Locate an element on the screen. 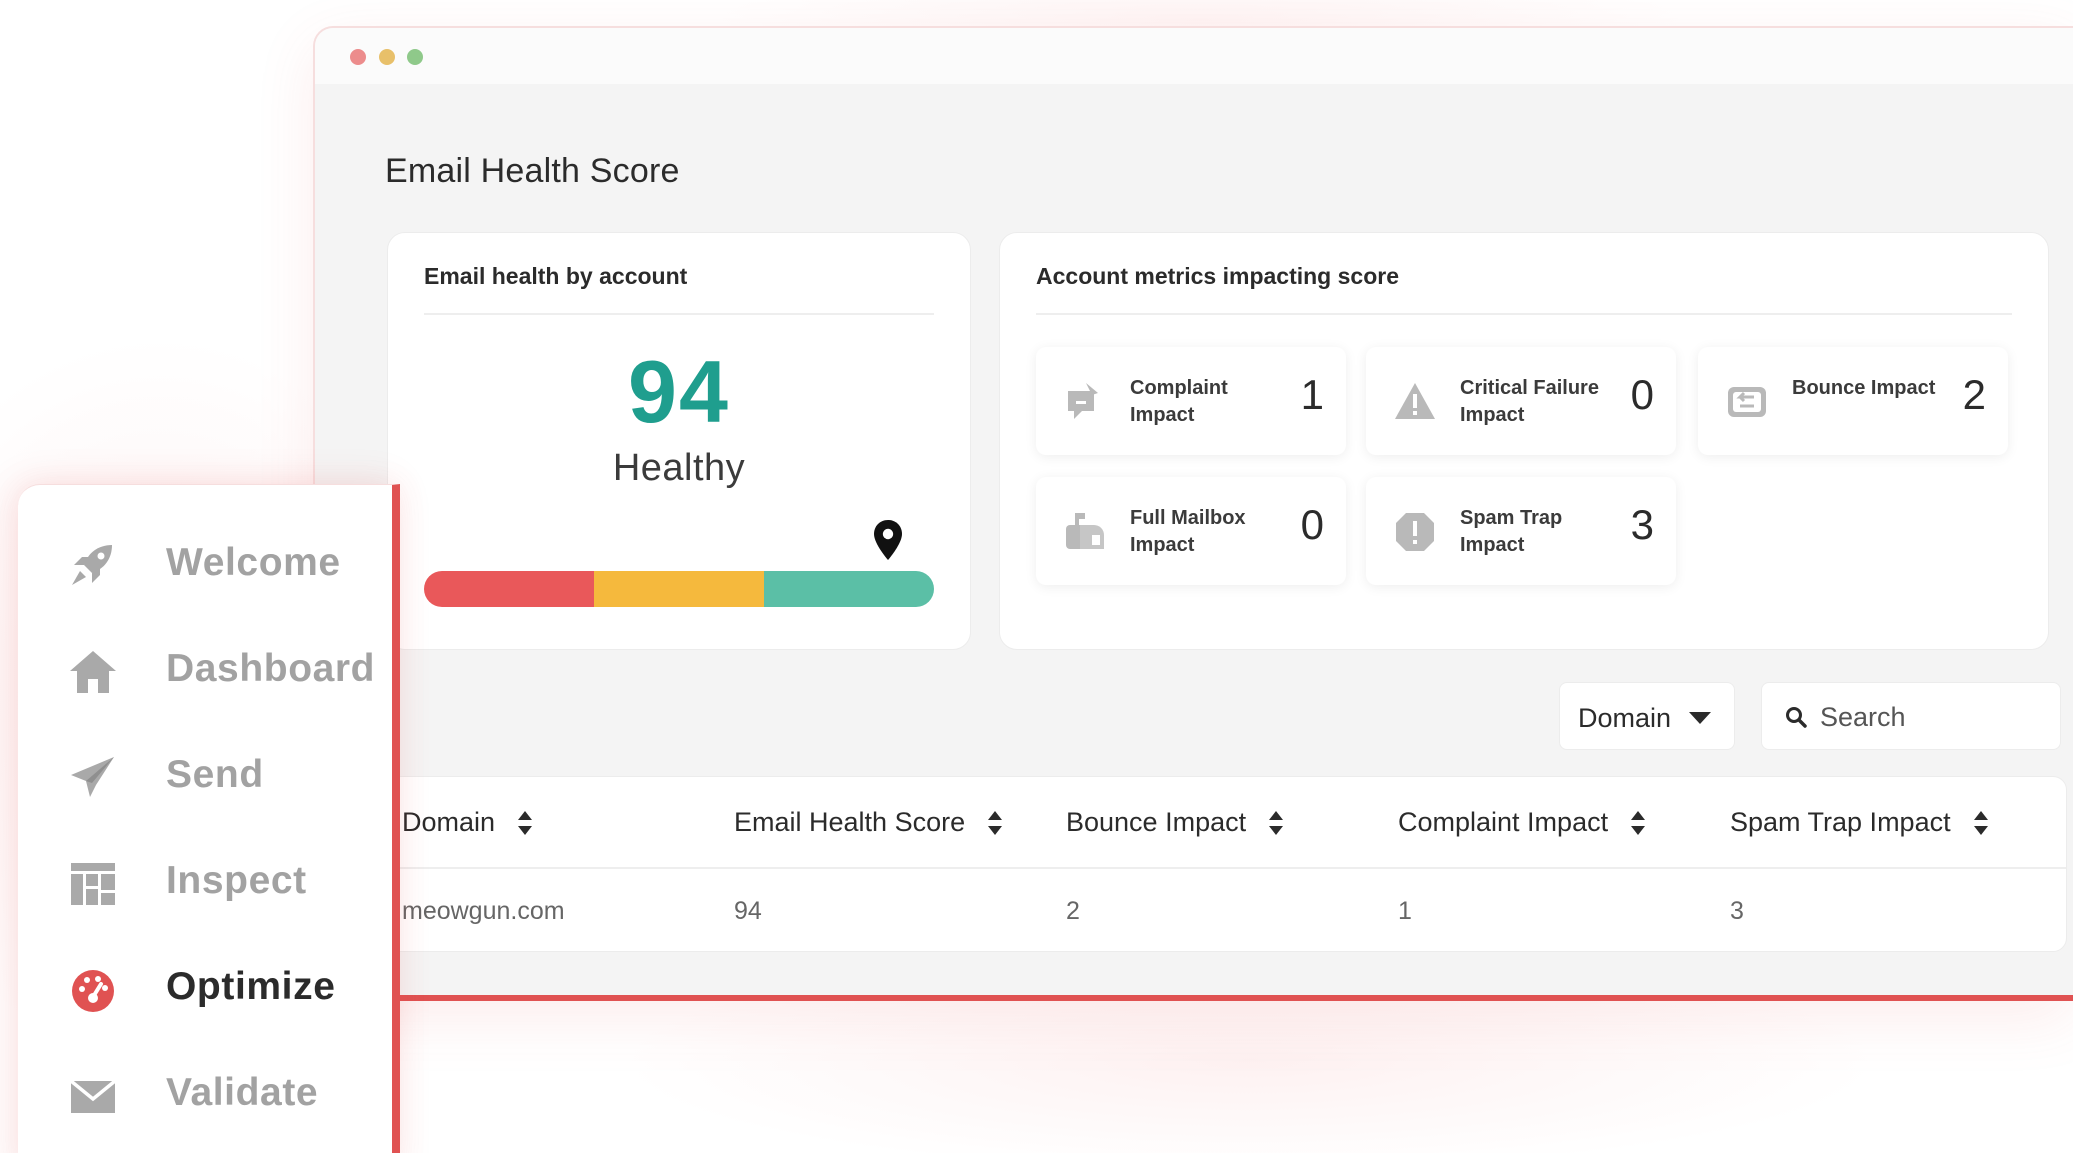 This screenshot has width=2073, height=1153. metric-spam-trap-impact: Spam Trap Impact 3 is located at coordinates (1521, 531).